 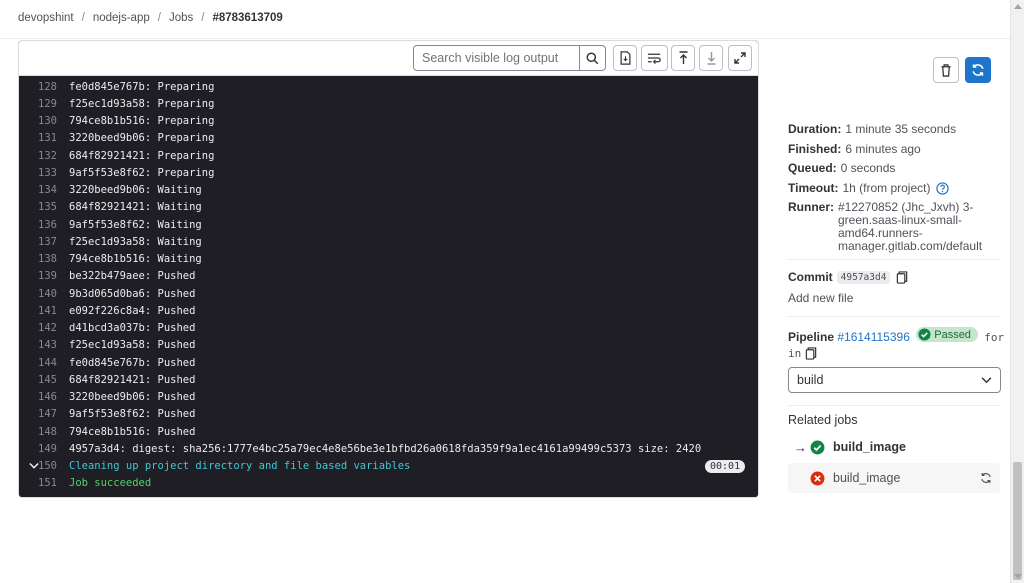 I want to click on log-line-number: 139, so click(x=44, y=276).